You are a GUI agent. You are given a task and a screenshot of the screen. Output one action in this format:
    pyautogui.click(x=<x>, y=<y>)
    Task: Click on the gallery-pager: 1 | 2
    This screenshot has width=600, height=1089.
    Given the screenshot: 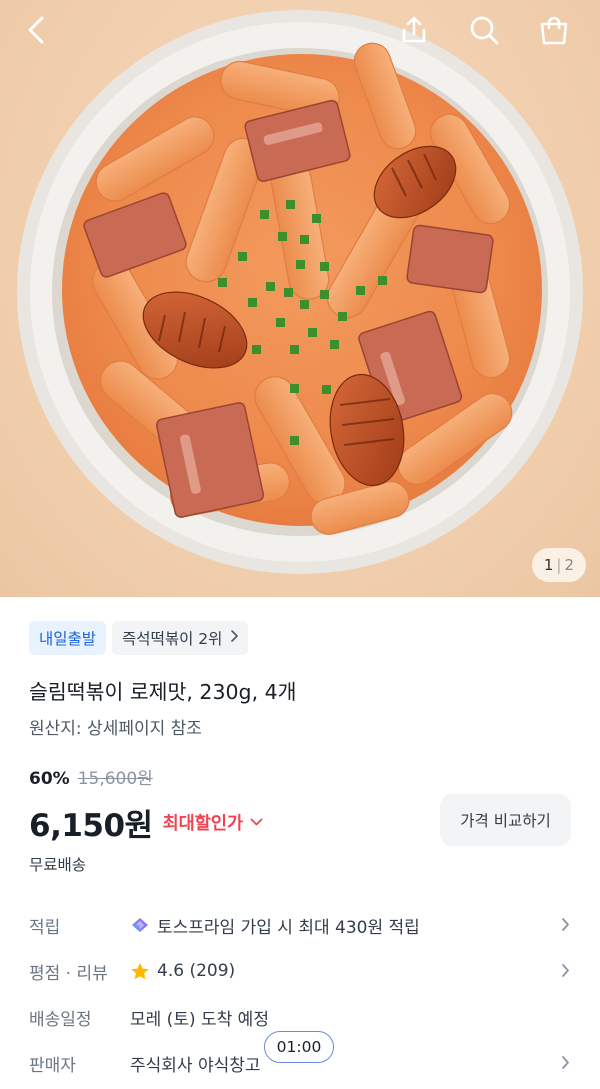 What is the action you would take?
    pyautogui.click(x=558, y=565)
    